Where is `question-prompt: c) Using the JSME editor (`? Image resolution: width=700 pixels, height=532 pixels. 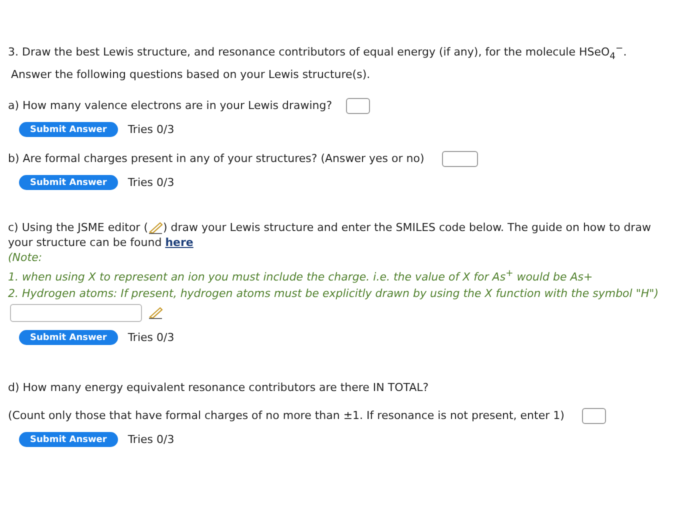 question-prompt: c) Using the JSME editor ( is located at coordinates (78, 227).